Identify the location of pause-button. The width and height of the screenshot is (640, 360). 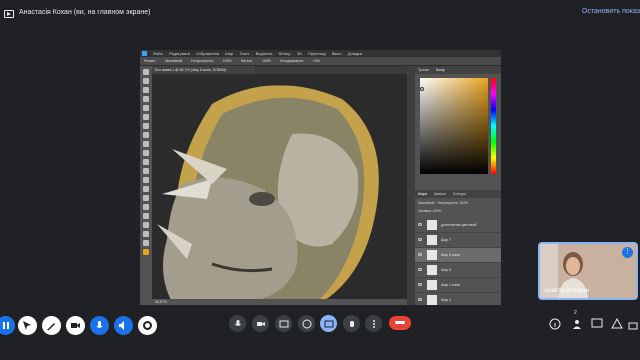
(7, 325).